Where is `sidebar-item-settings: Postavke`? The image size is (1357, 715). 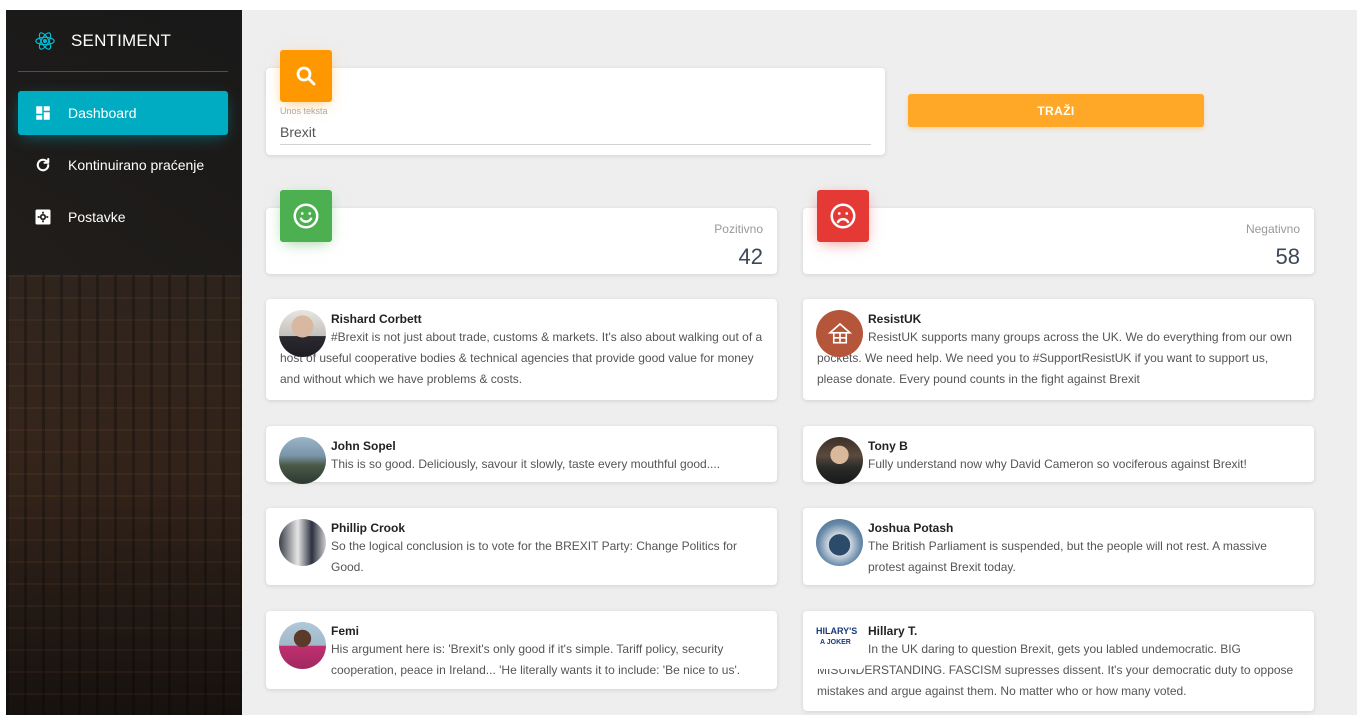
sidebar-item-settings: Postavke is located at coordinates (123, 217).